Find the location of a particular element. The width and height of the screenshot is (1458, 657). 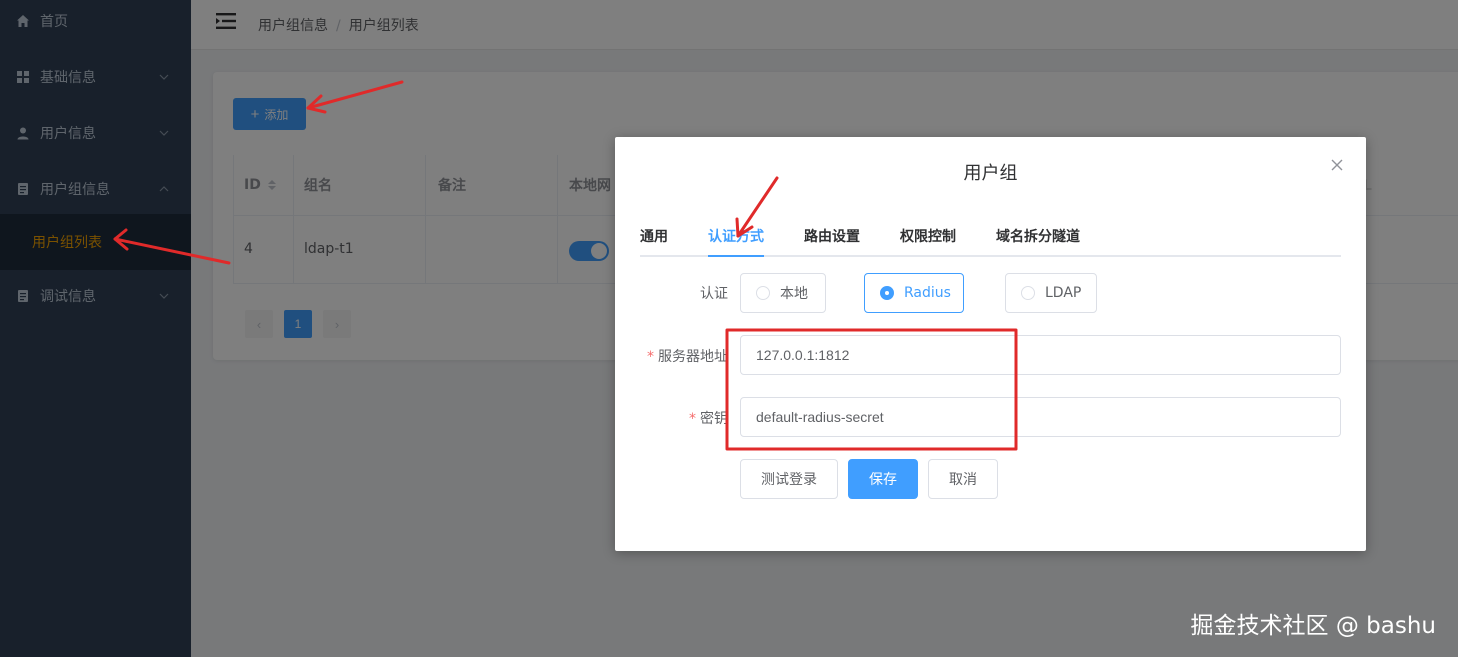

auth-option-radius: Radius is located at coordinates (914, 293).